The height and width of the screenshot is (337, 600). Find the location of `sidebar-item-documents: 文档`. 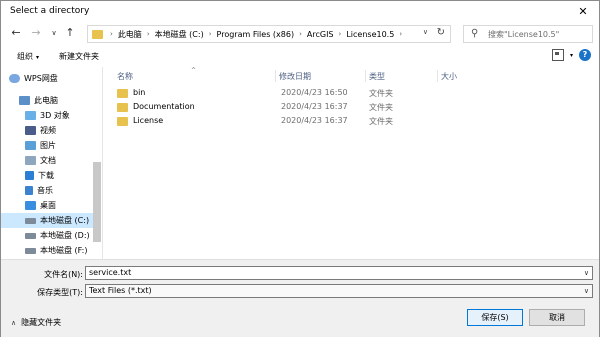

sidebar-item-documents: 文档 is located at coordinates (51, 160).